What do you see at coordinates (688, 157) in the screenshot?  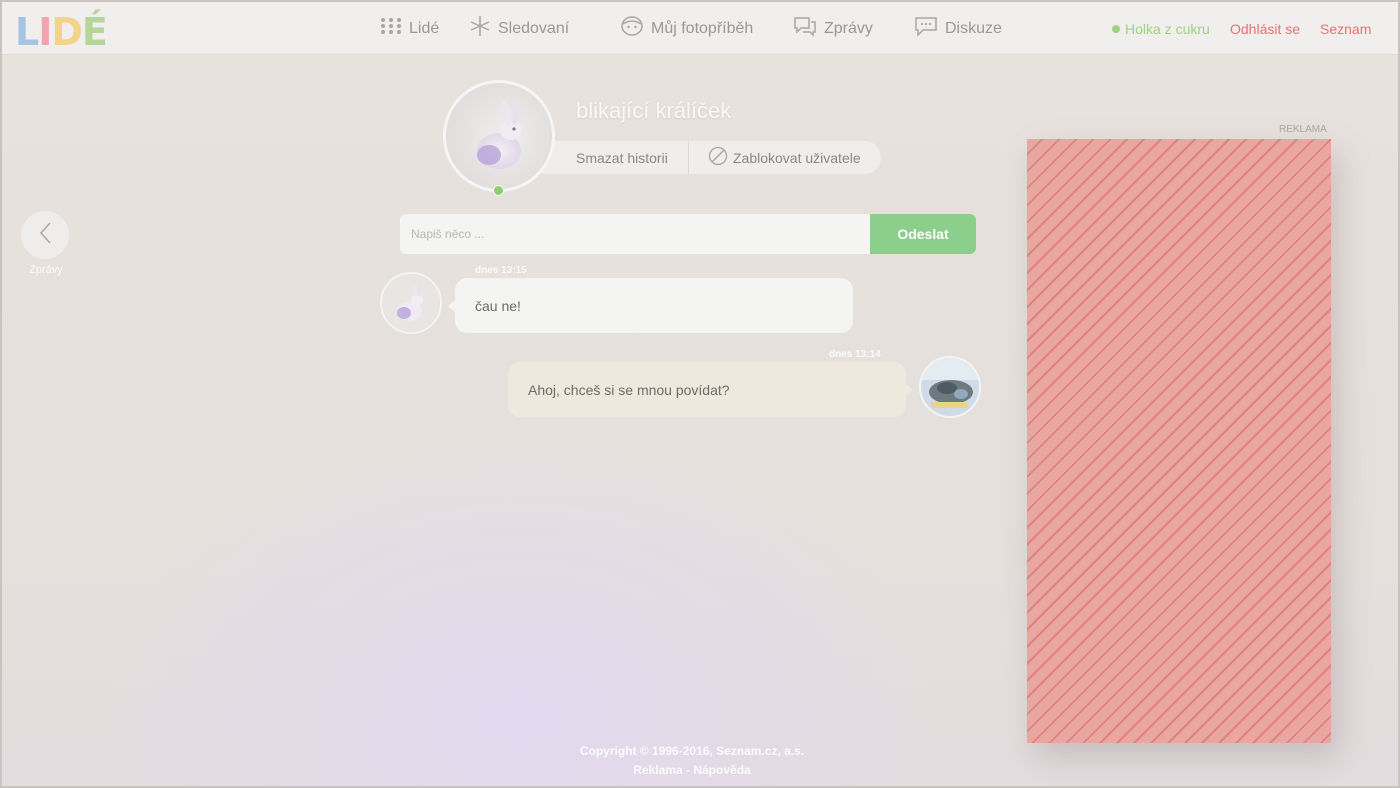 I see `actions-divider` at bounding box center [688, 157].